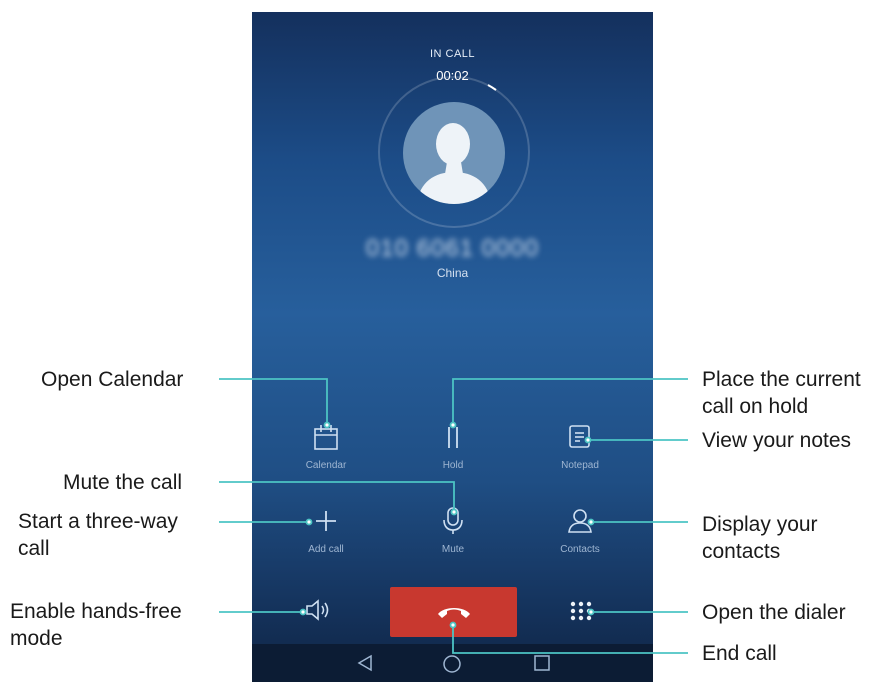  Describe the element at coordinates (96, 611) in the screenshot. I see `callout-hands-free-line1: Enable hands-free` at that location.